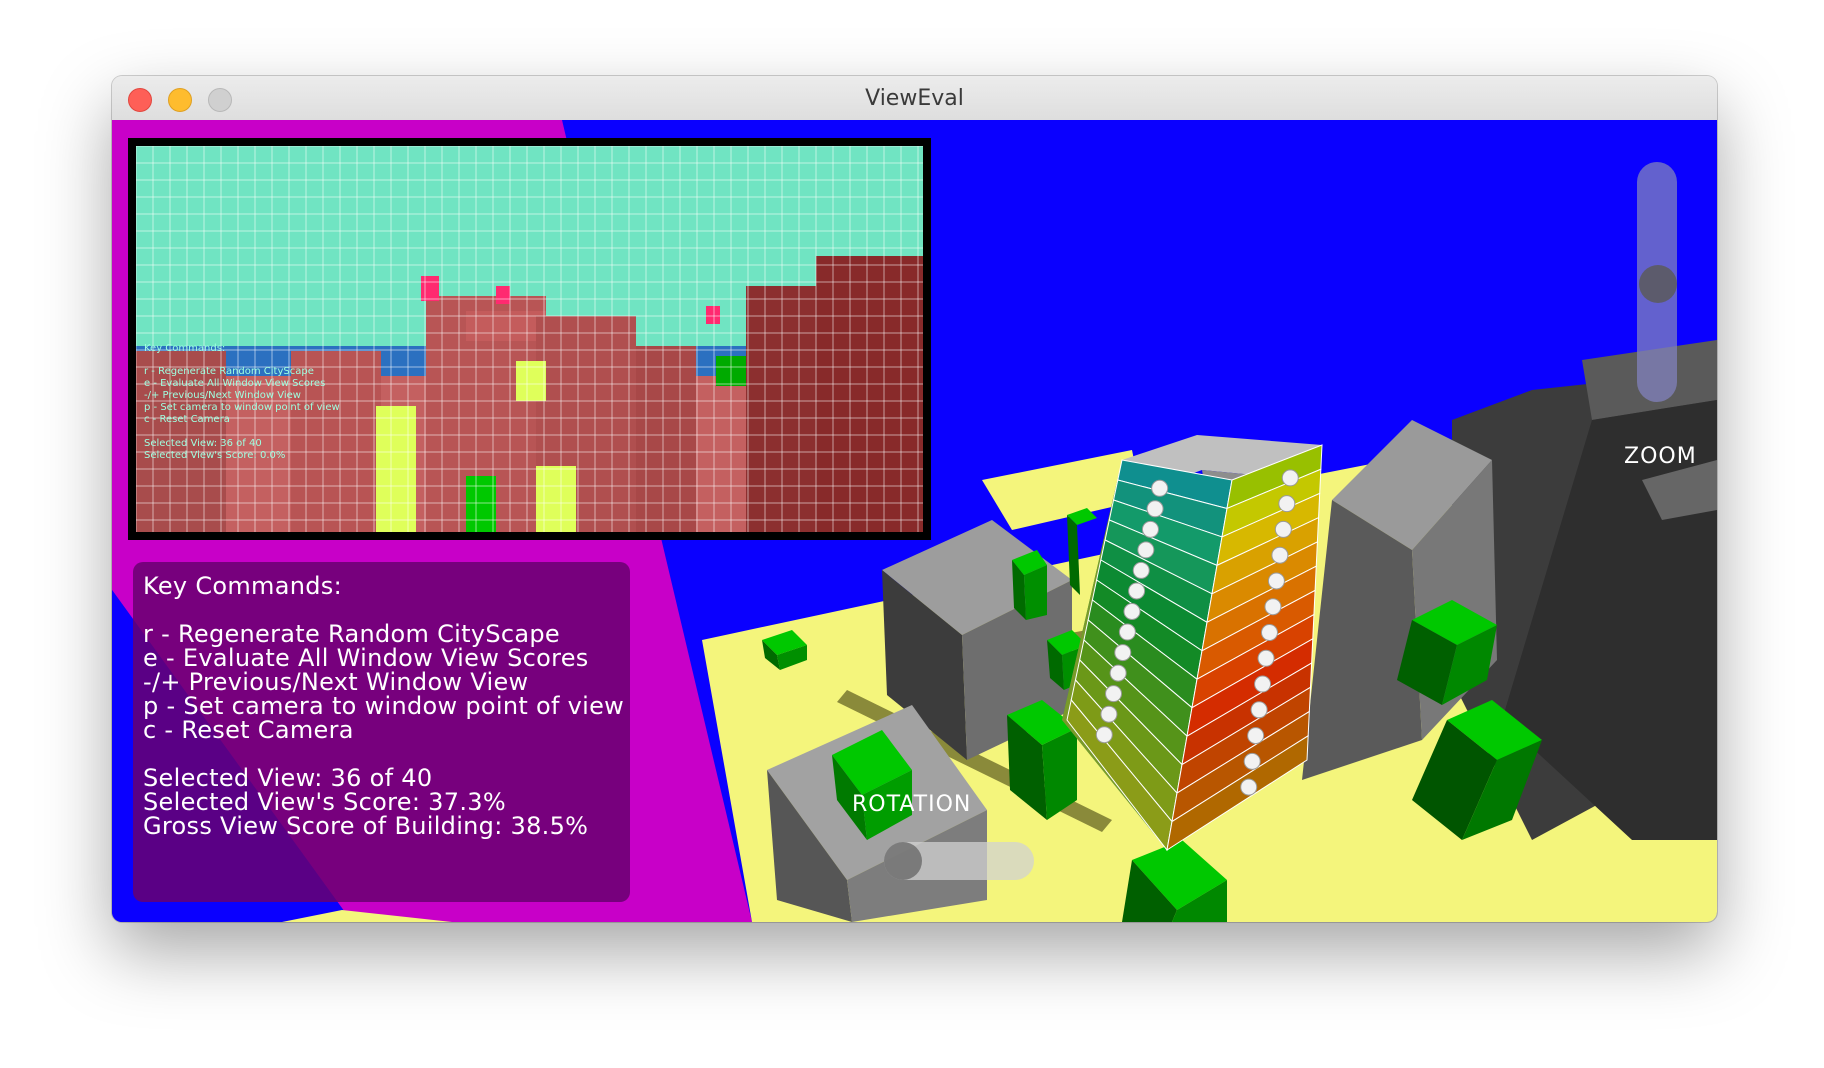 The height and width of the screenshot is (1068, 1824). I want to click on inset-cmd-3: p - Set camera to window point of view, so click(242, 407).